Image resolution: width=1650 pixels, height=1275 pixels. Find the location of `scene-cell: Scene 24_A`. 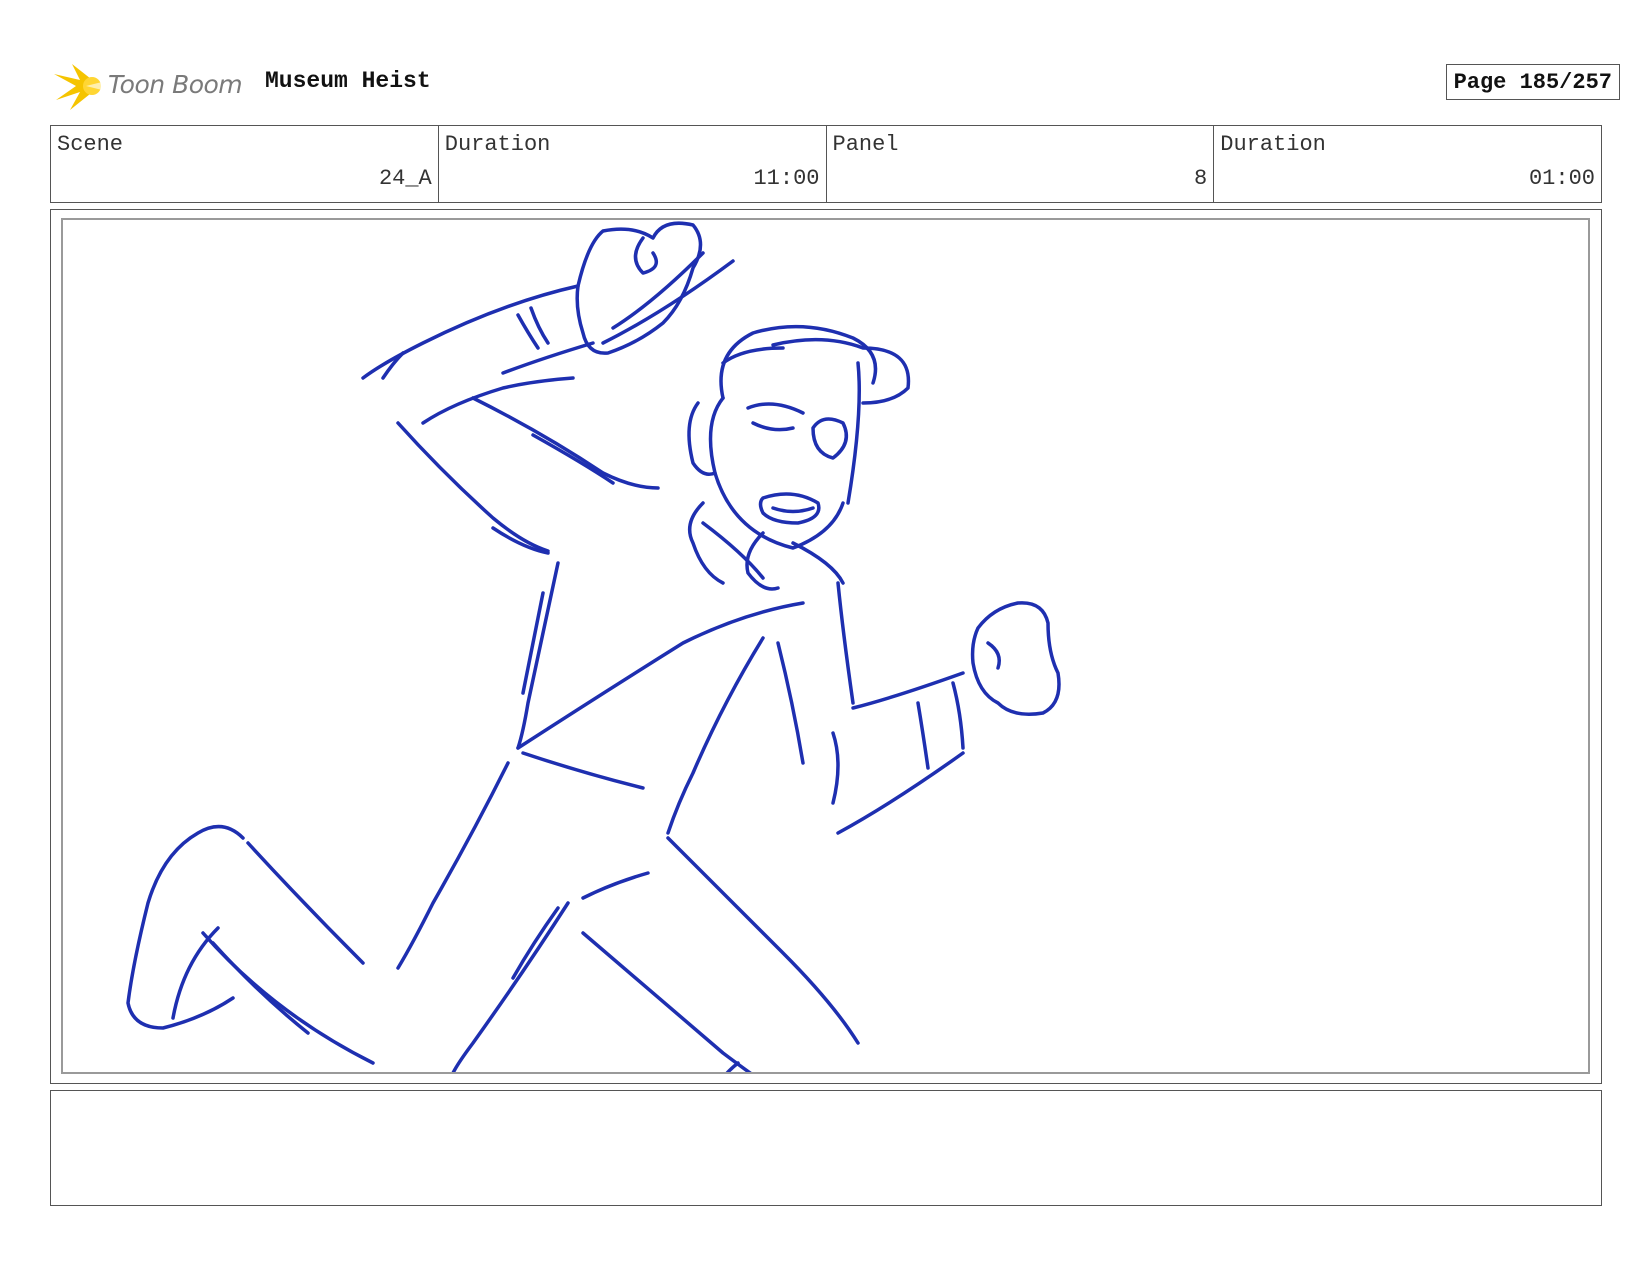

scene-cell: Scene 24_A is located at coordinates (244, 164).